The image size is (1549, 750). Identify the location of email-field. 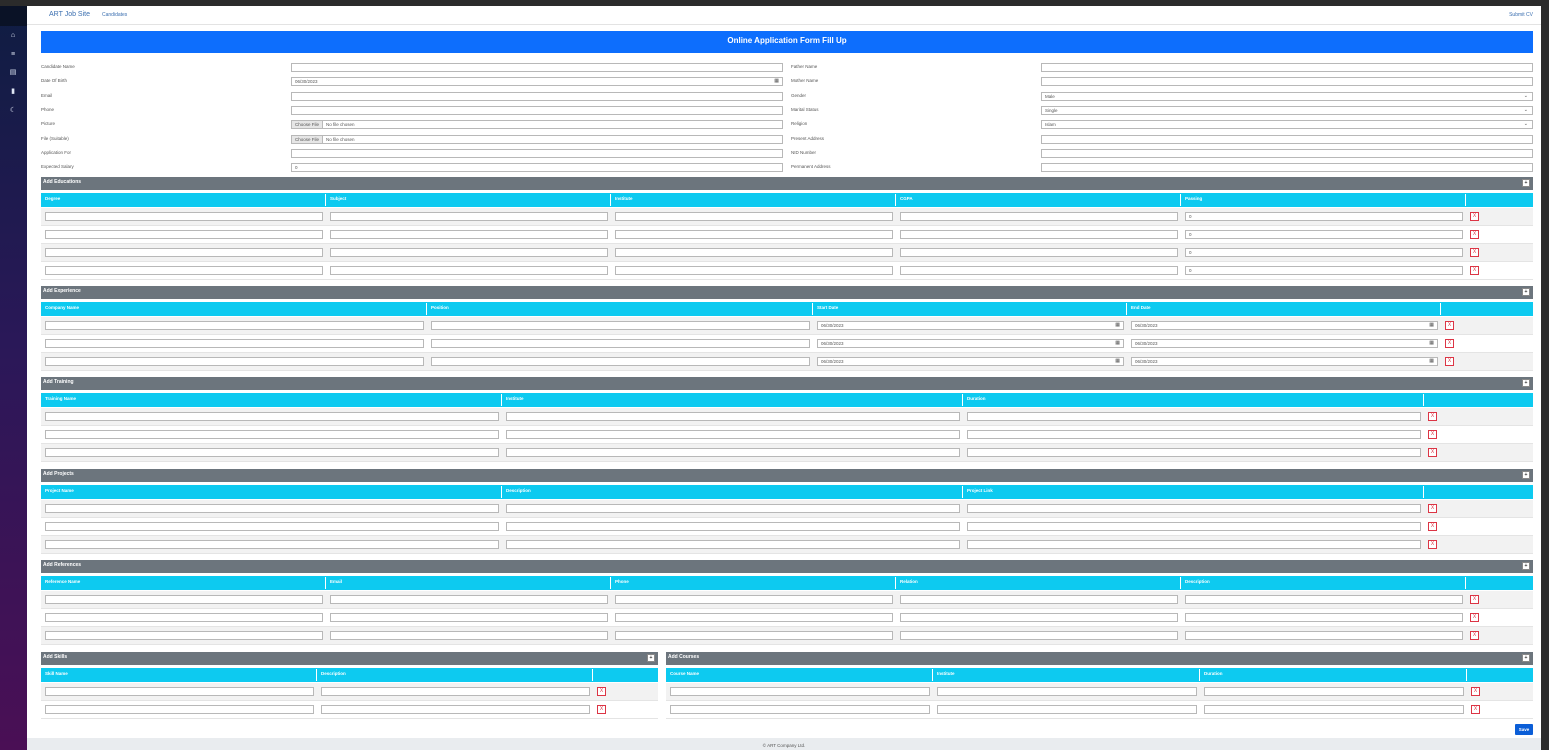
(537, 96).